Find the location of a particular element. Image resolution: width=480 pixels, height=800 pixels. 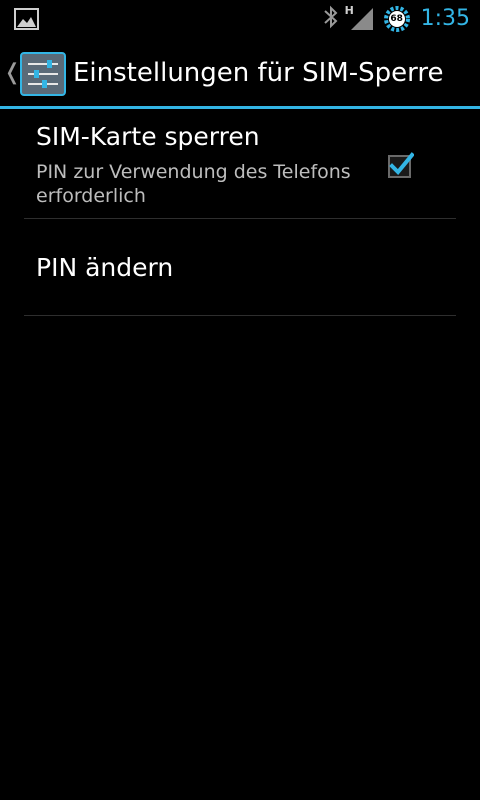

image-notification-icon is located at coordinates (27, 19).